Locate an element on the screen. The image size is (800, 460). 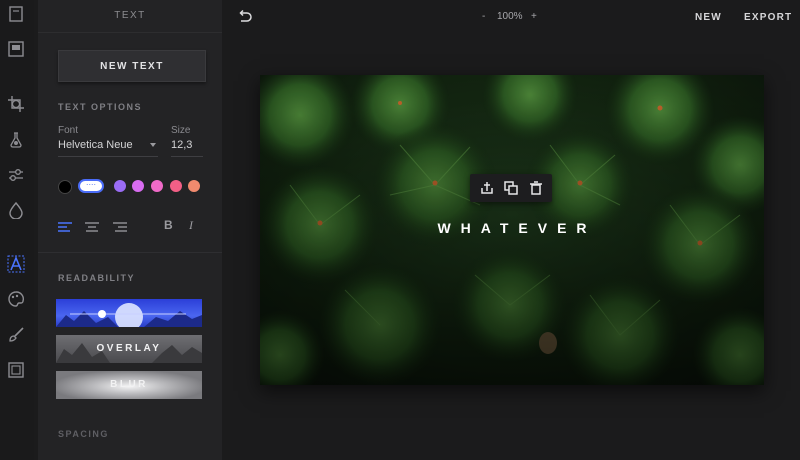
readability-preset-overlay: OVERLAY is located at coordinates (129, 349).